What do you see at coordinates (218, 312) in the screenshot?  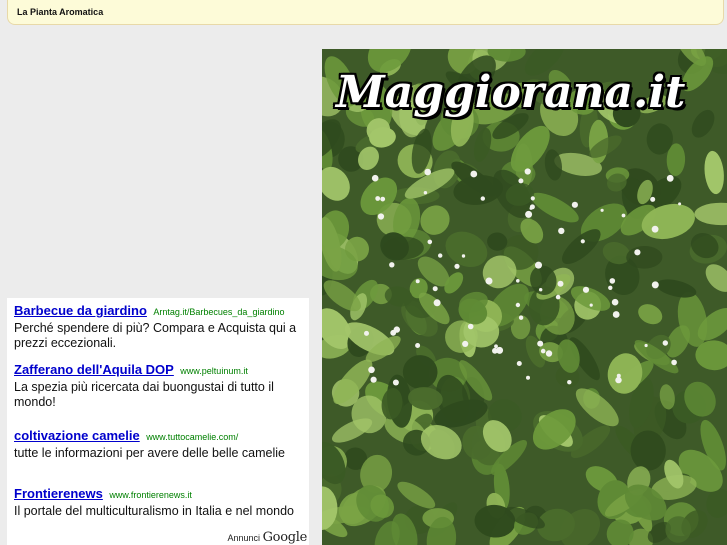 I see `ad-url: Arntag.it/Barbecues_da_giardino` at bounding box center [218, 312].